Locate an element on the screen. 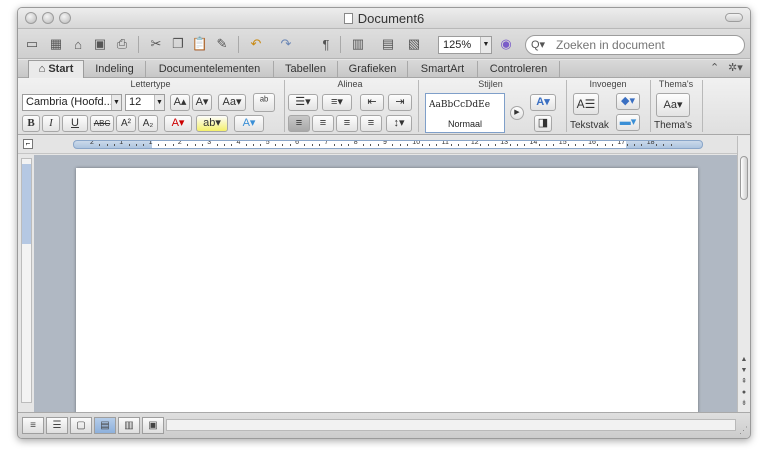 The image size is (768, 463). align-center-button: ≡ is located at coordinates (323, 123).